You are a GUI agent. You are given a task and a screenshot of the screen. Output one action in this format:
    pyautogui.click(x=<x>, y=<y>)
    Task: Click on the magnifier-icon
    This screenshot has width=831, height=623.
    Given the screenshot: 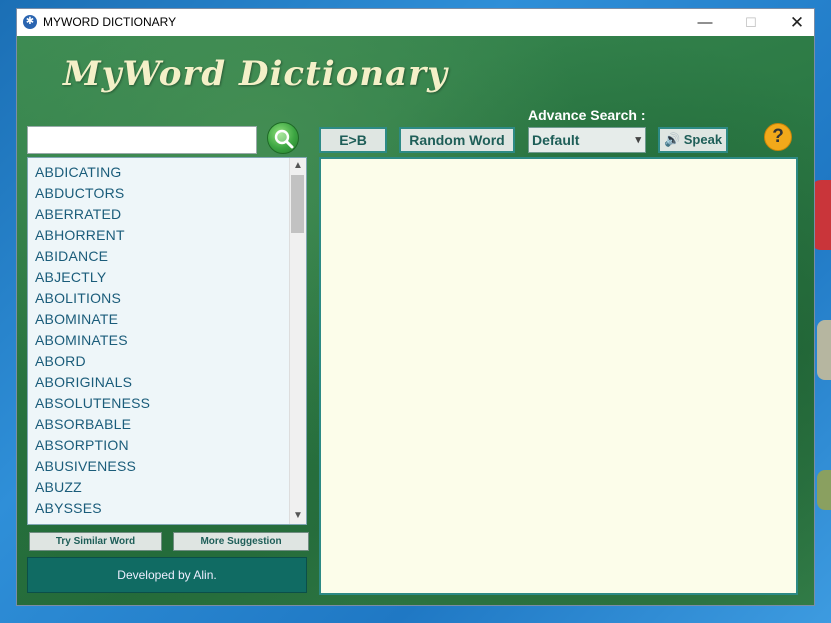 What is the action you would take?
    pyautogui.click(x=284, y=139)
    